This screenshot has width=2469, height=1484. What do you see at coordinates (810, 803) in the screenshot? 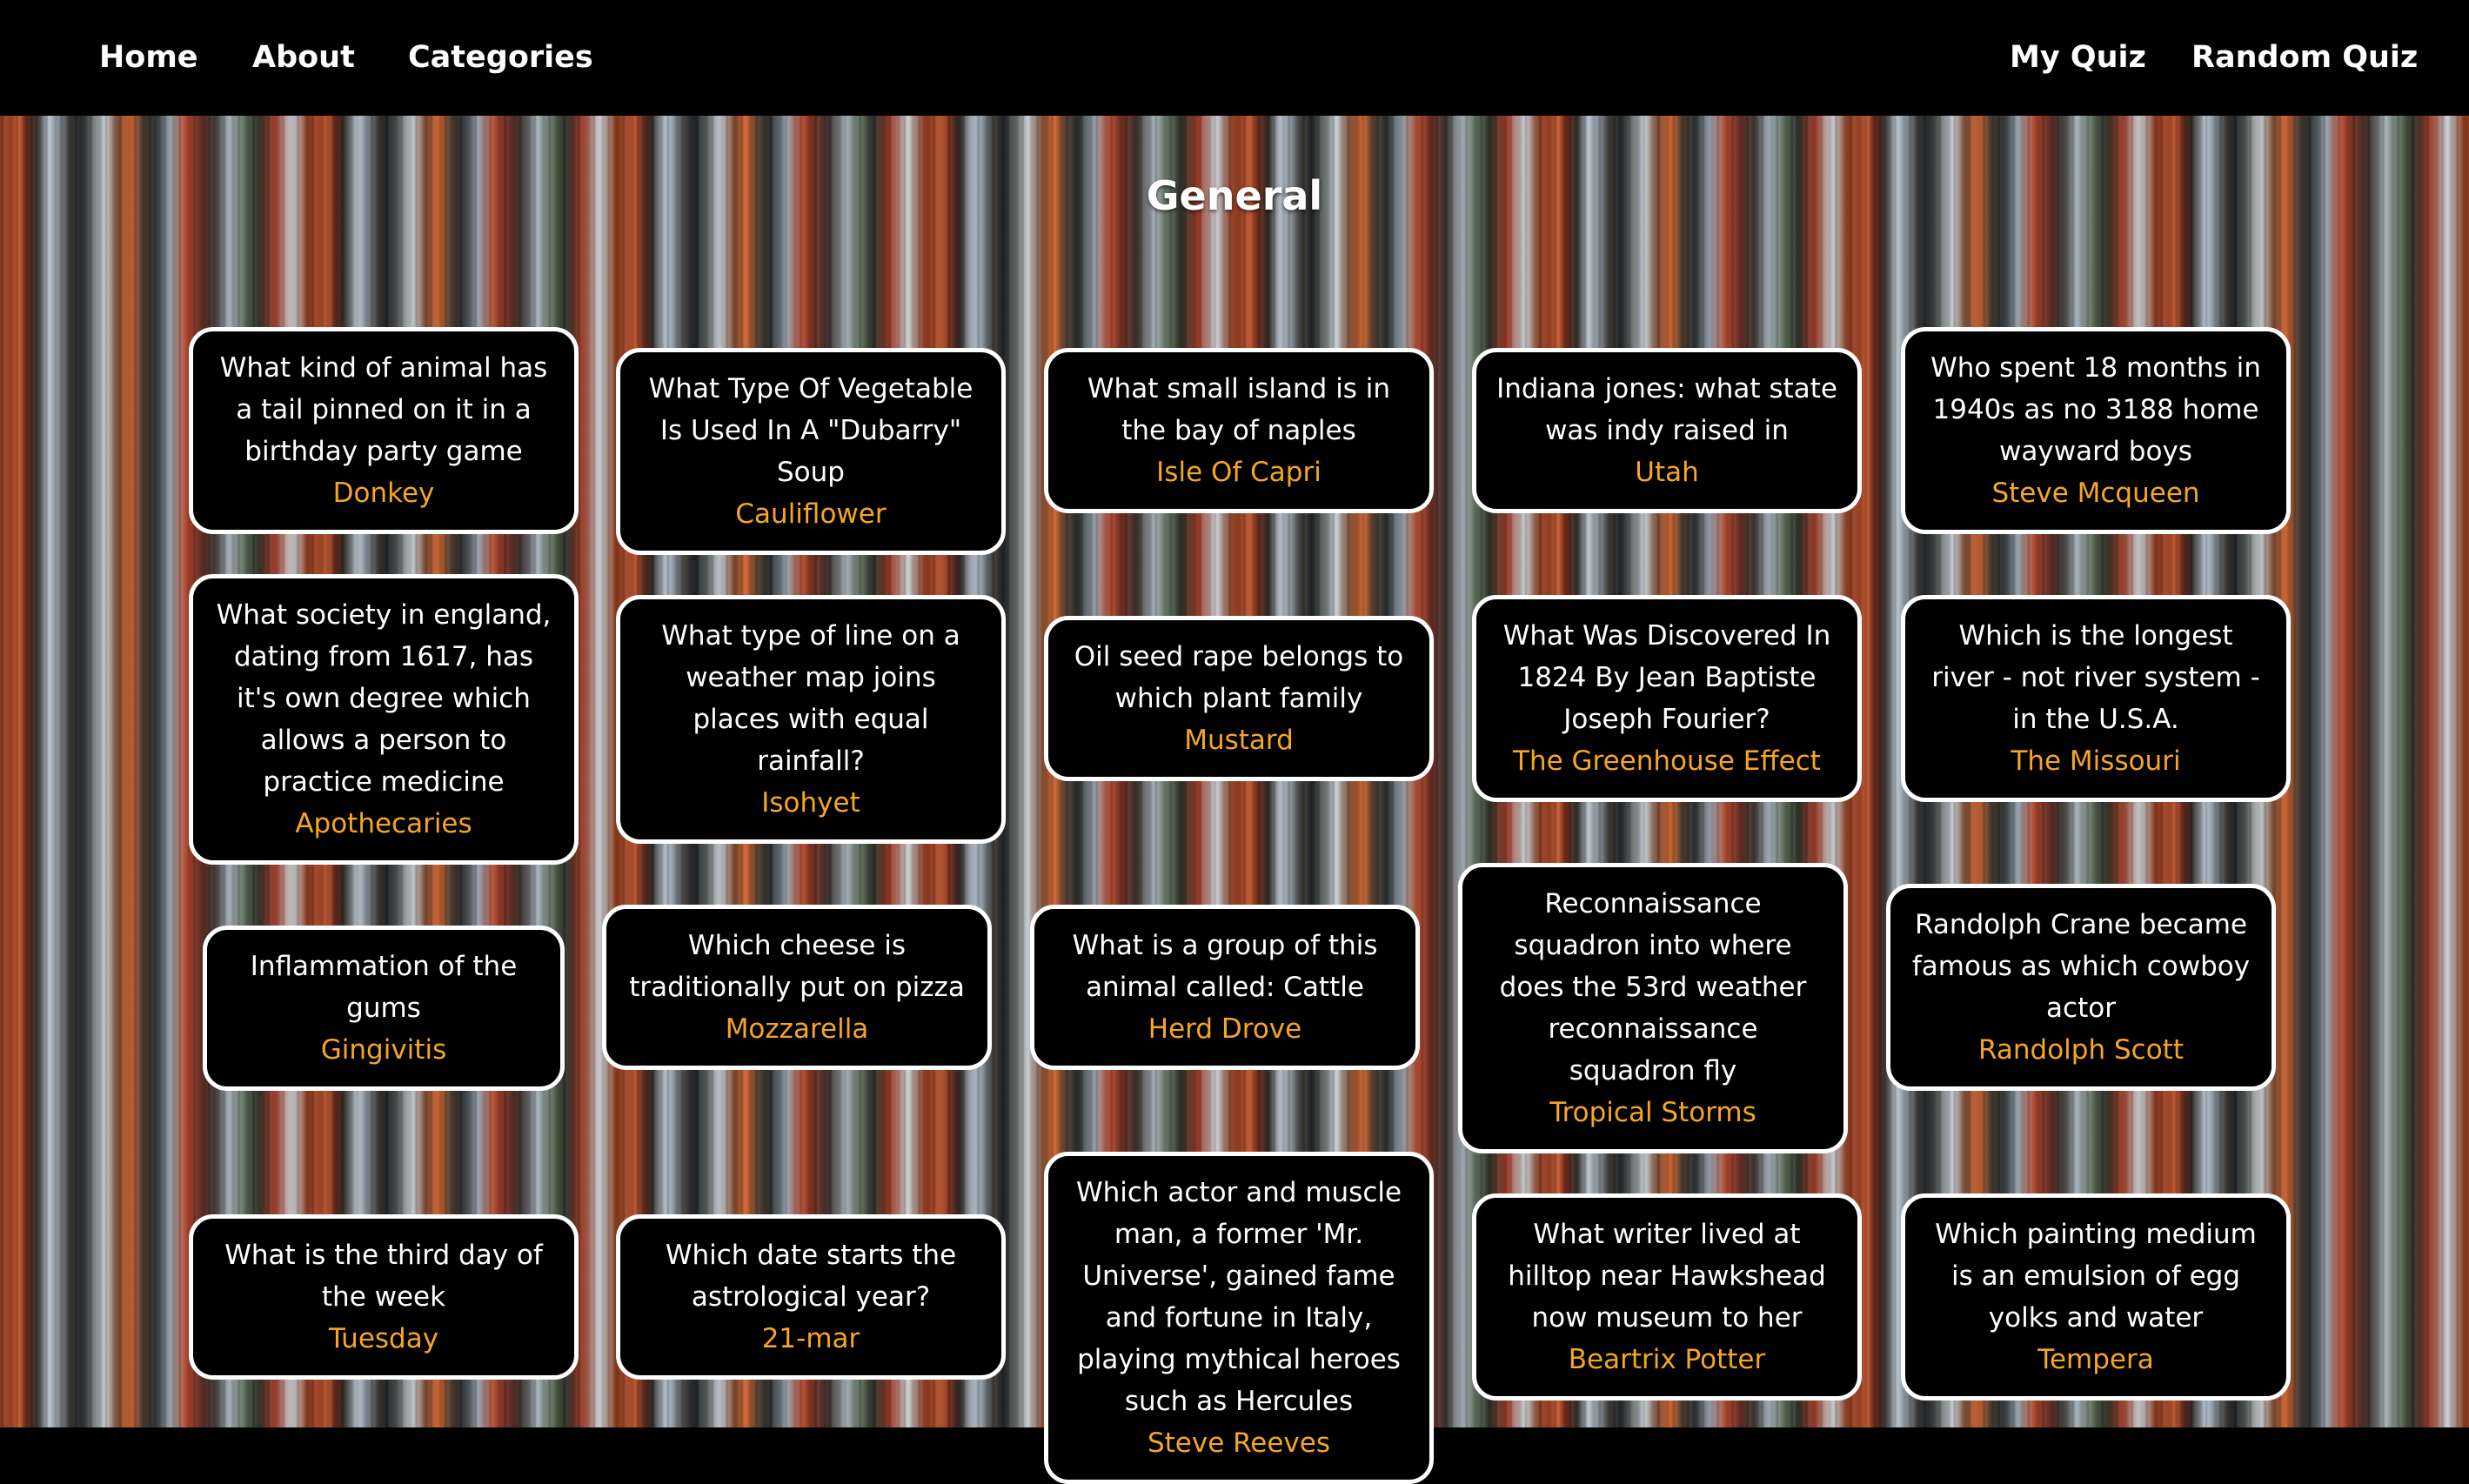
I see `card-answer: Isohyet` at bounding box center [810, 803].